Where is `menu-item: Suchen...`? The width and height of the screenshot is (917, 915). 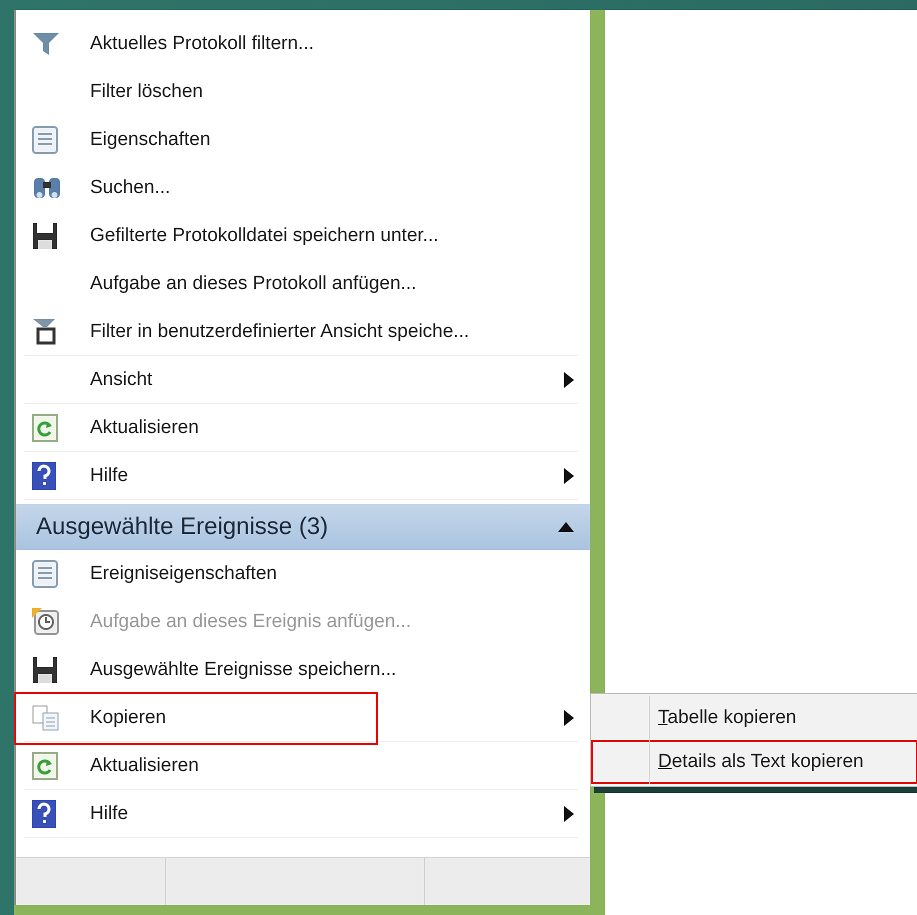 menu-item: Suchen... is located at coordinates (130, 187).